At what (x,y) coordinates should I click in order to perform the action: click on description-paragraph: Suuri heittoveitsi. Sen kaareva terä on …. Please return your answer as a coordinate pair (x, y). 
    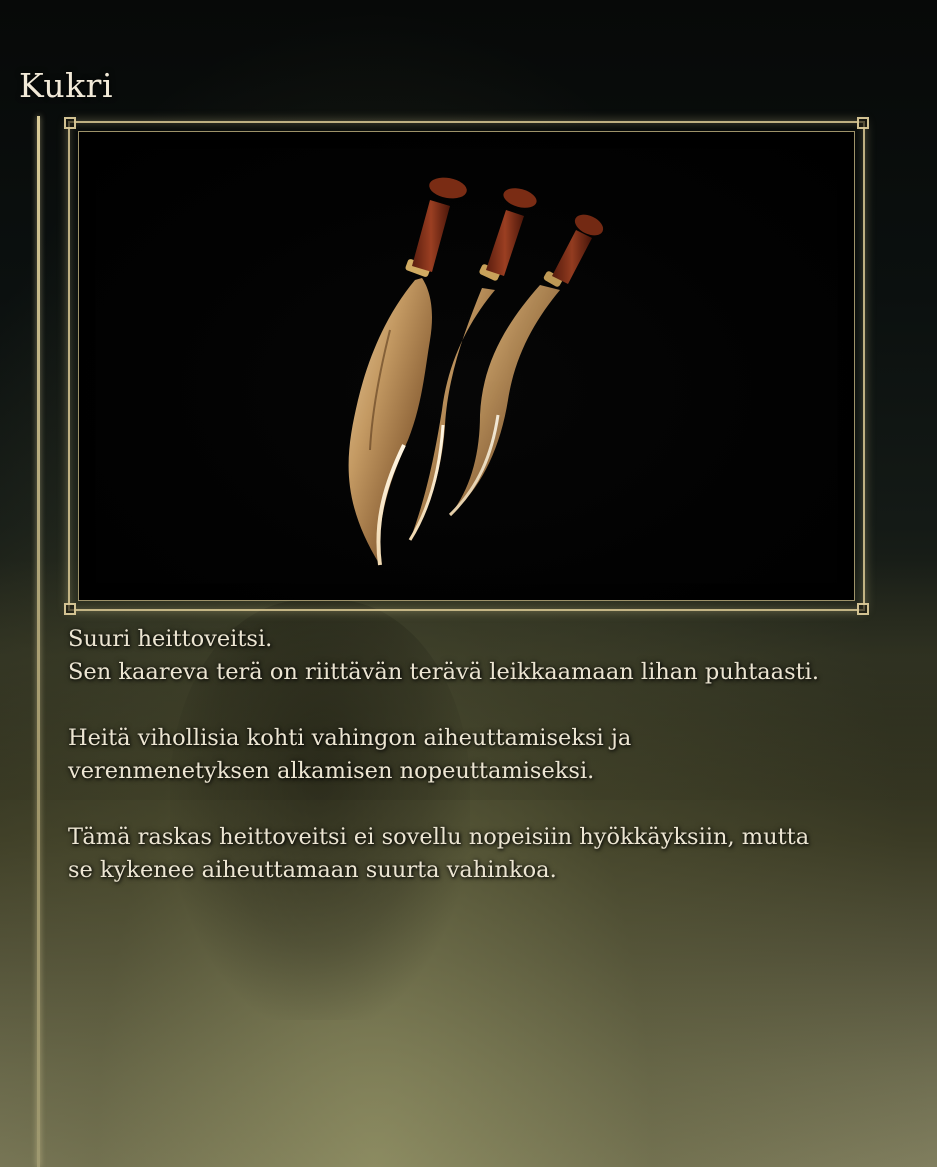
    Looking at the image, I should click on (488, 656).